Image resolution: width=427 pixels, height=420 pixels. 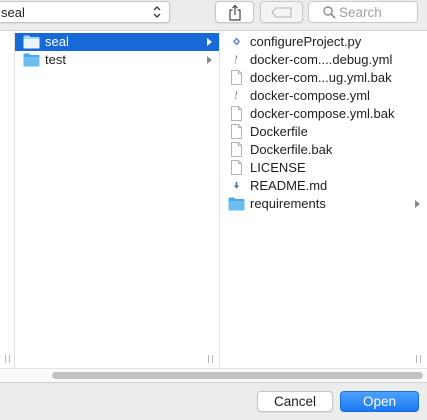 I want to click on list-item-test: test, so click(x=117, y=60).